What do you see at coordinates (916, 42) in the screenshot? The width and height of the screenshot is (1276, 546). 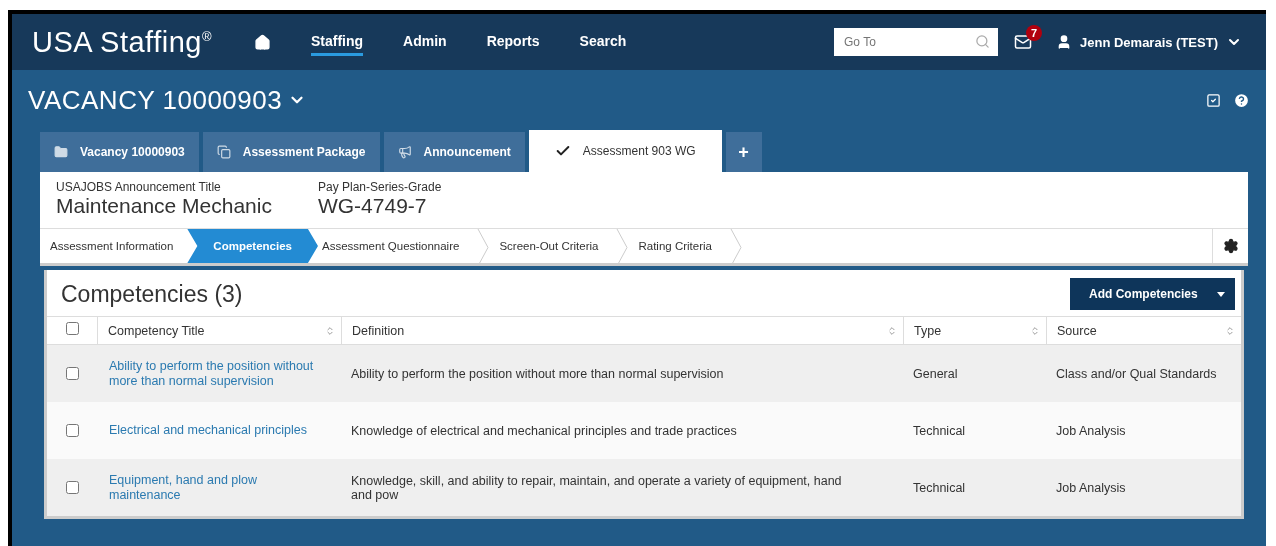 I see `goto-field: Go To` at bounding box center [916, 42].